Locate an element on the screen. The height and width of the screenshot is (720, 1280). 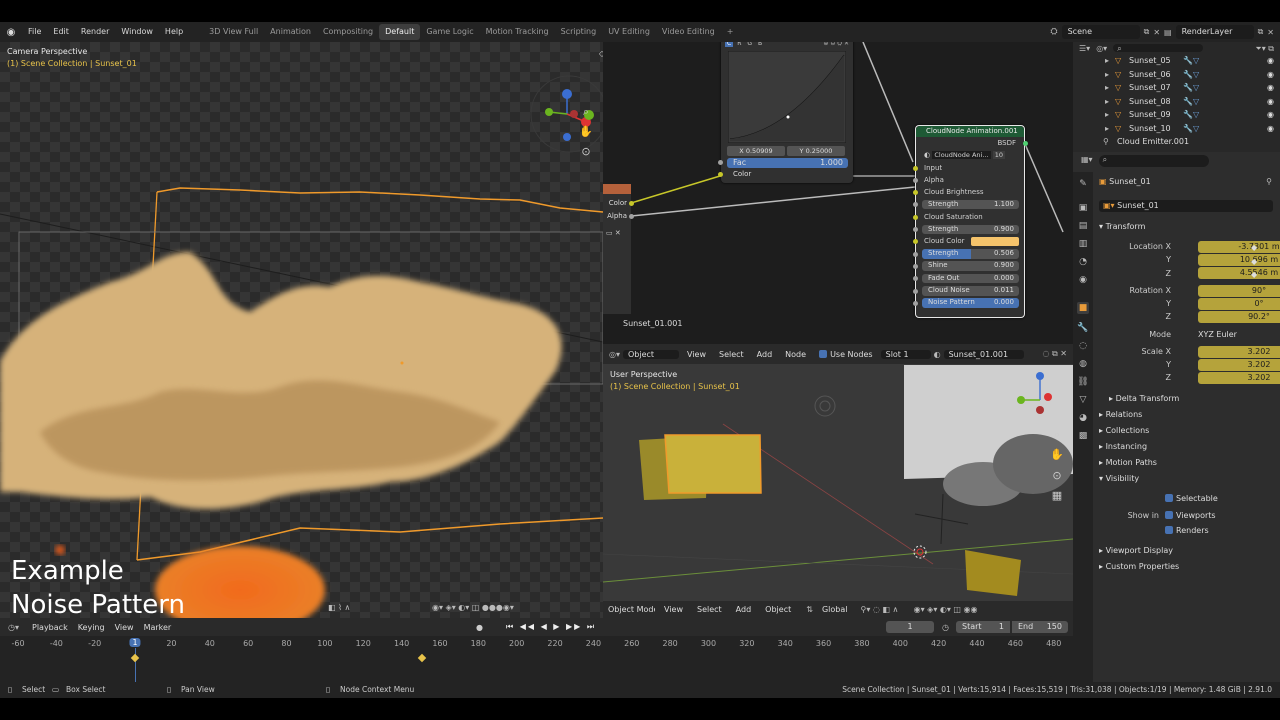
fac-slider: Fac 1.000 is located at coordinates (787, 163).